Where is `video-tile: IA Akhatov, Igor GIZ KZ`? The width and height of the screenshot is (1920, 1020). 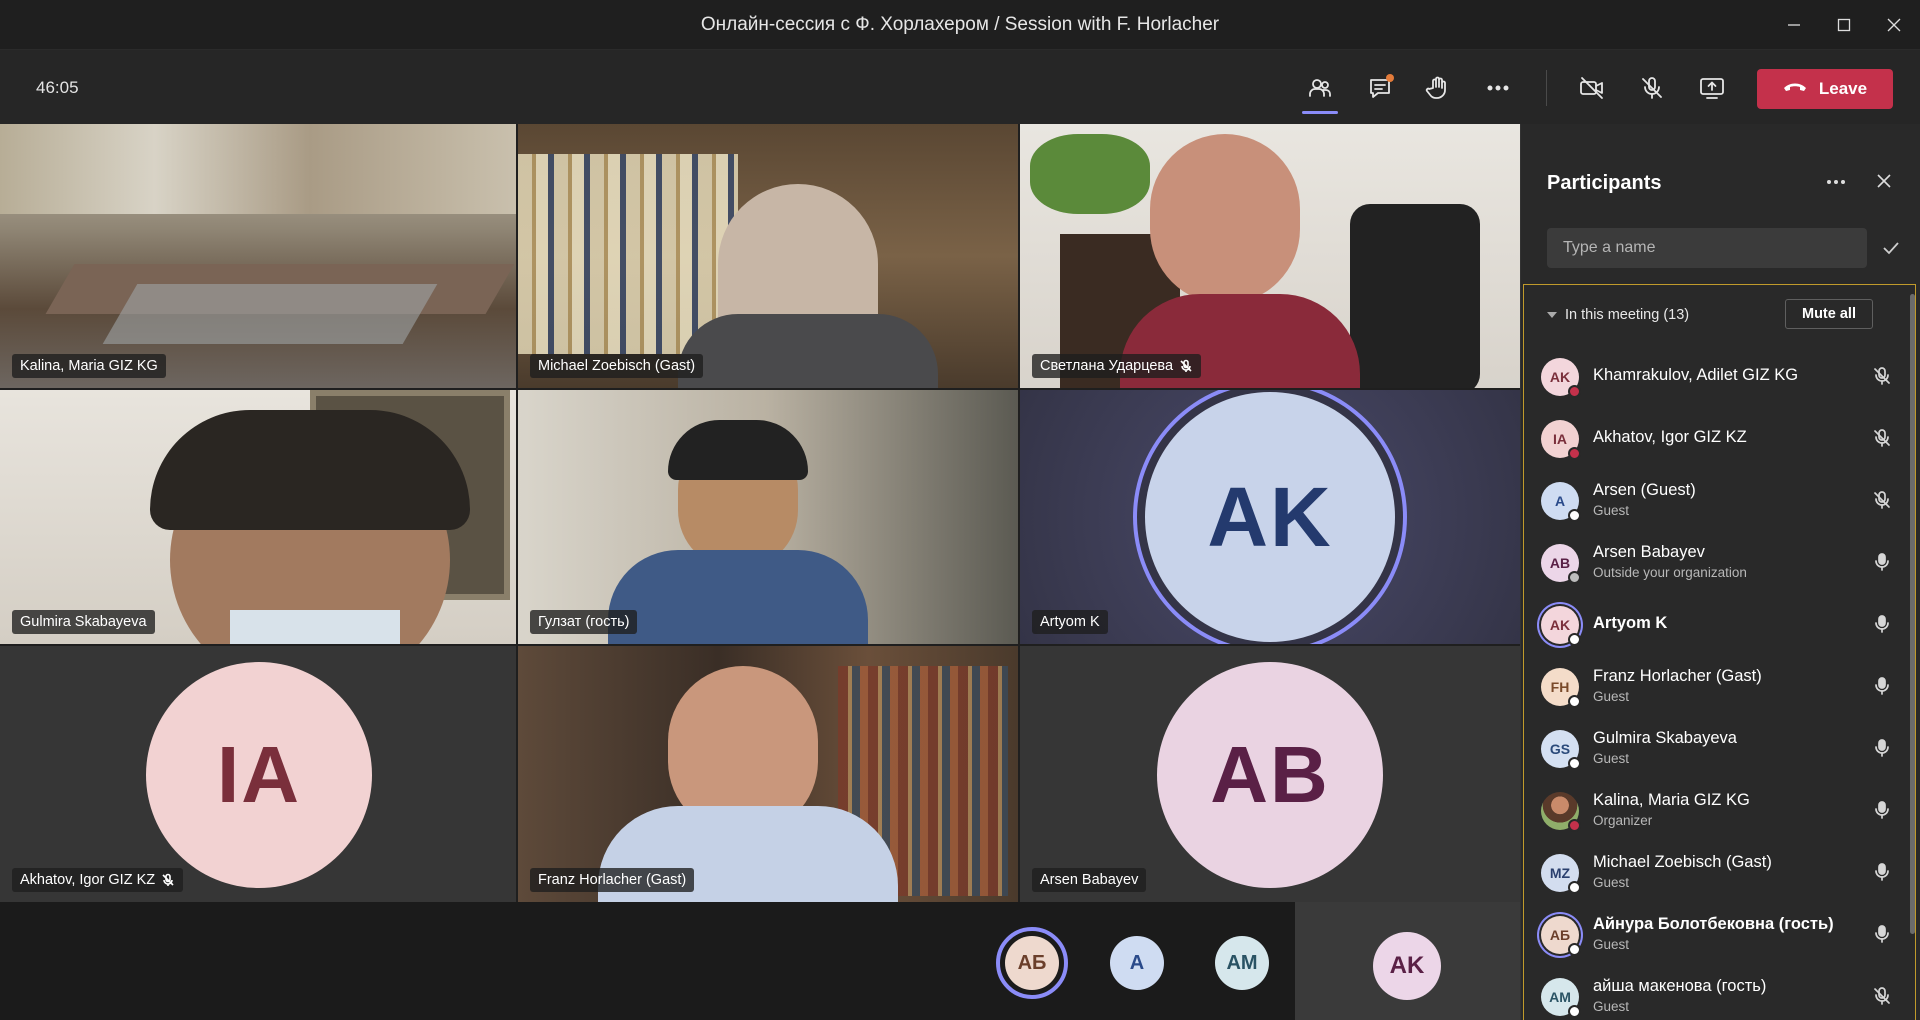
video-tile: IA Akhatov, Igor GIZ KZ is located at coordinates (258, 774).